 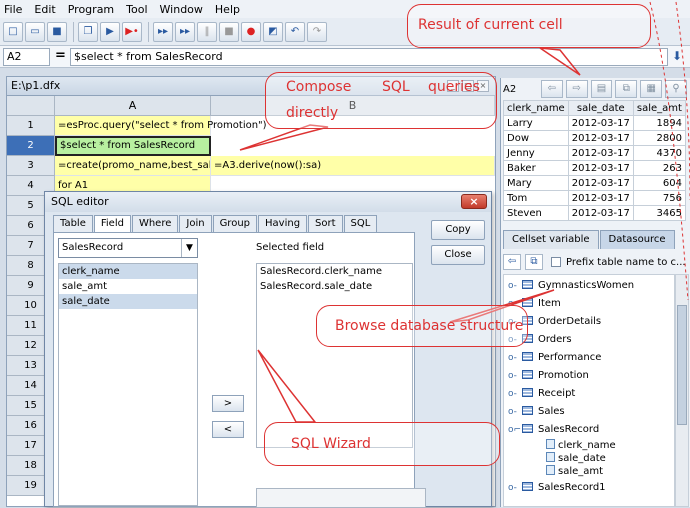 I want to click on export-icon: ⧉, so click(x=626, y=89).